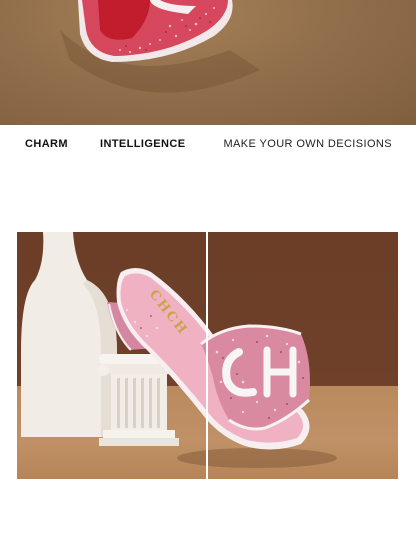 The width and height of the screenshot is (416, 547). What do you see at coordinates (307, 144) in the screenshot?
I see `tagline-make-your-own-decisions: MAKE YOUR OWN DECISIONS` at bounding box center [307, 144].